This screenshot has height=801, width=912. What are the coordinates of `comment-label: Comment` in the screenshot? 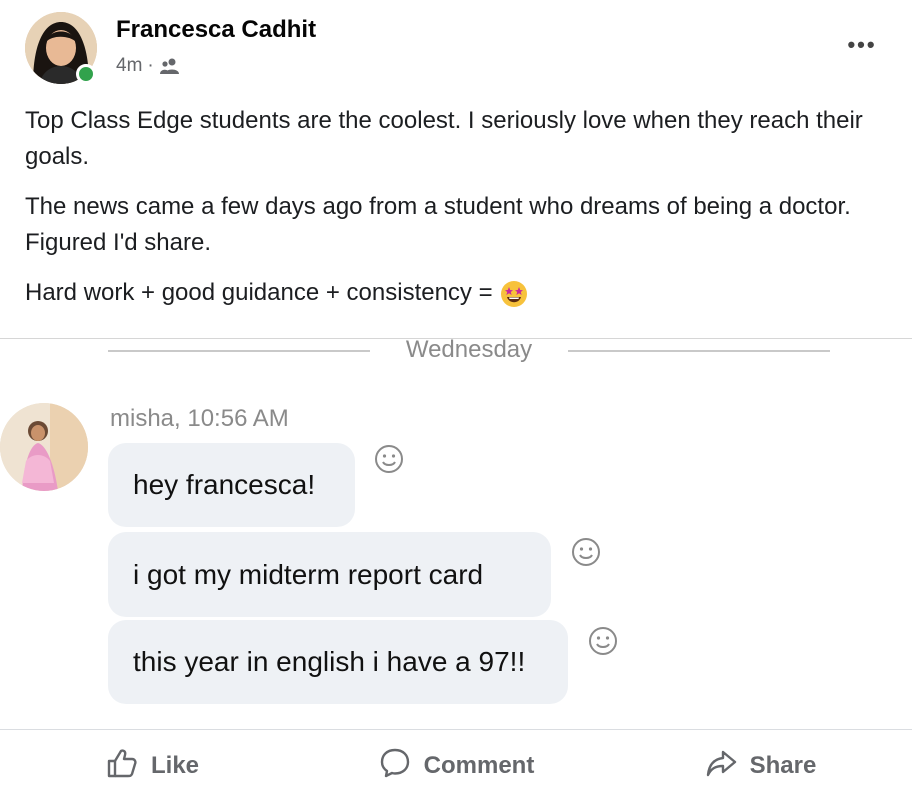 It's located at (479, 765).